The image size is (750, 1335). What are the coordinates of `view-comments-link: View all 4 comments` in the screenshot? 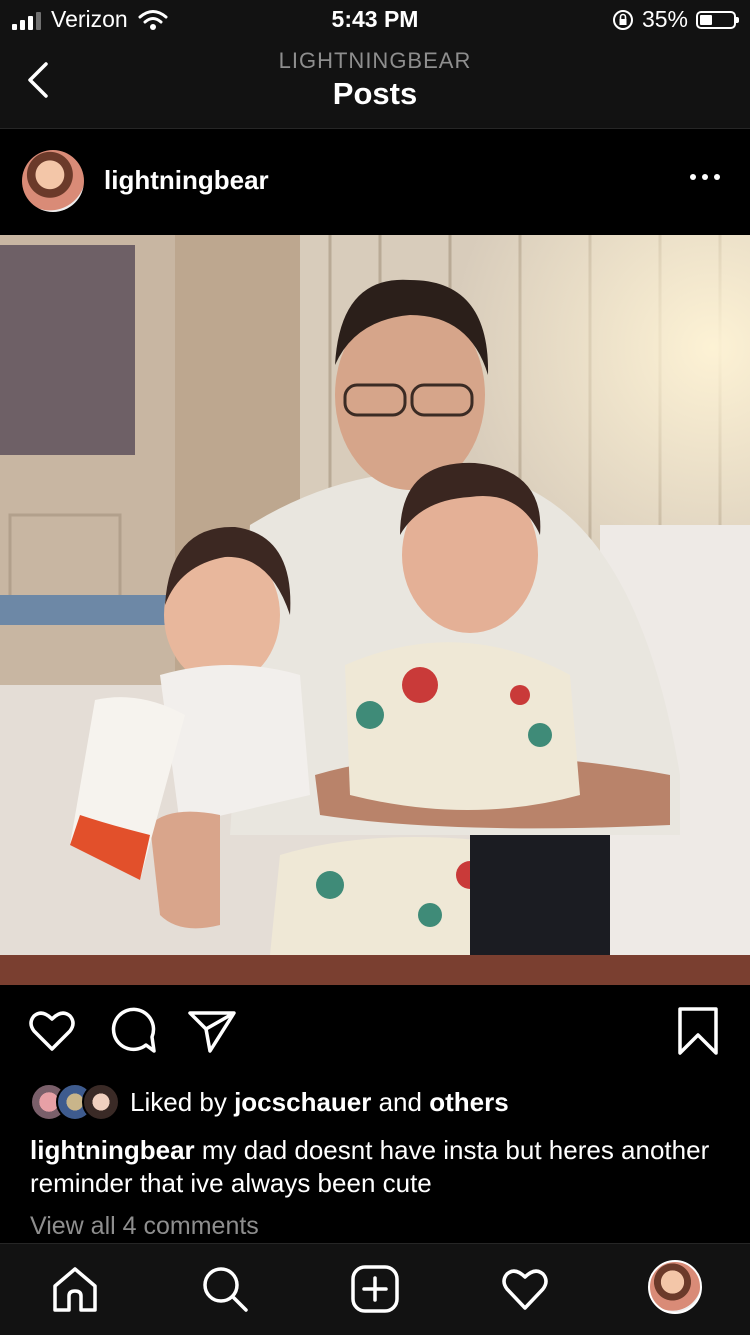 It's located at (144, 1226).